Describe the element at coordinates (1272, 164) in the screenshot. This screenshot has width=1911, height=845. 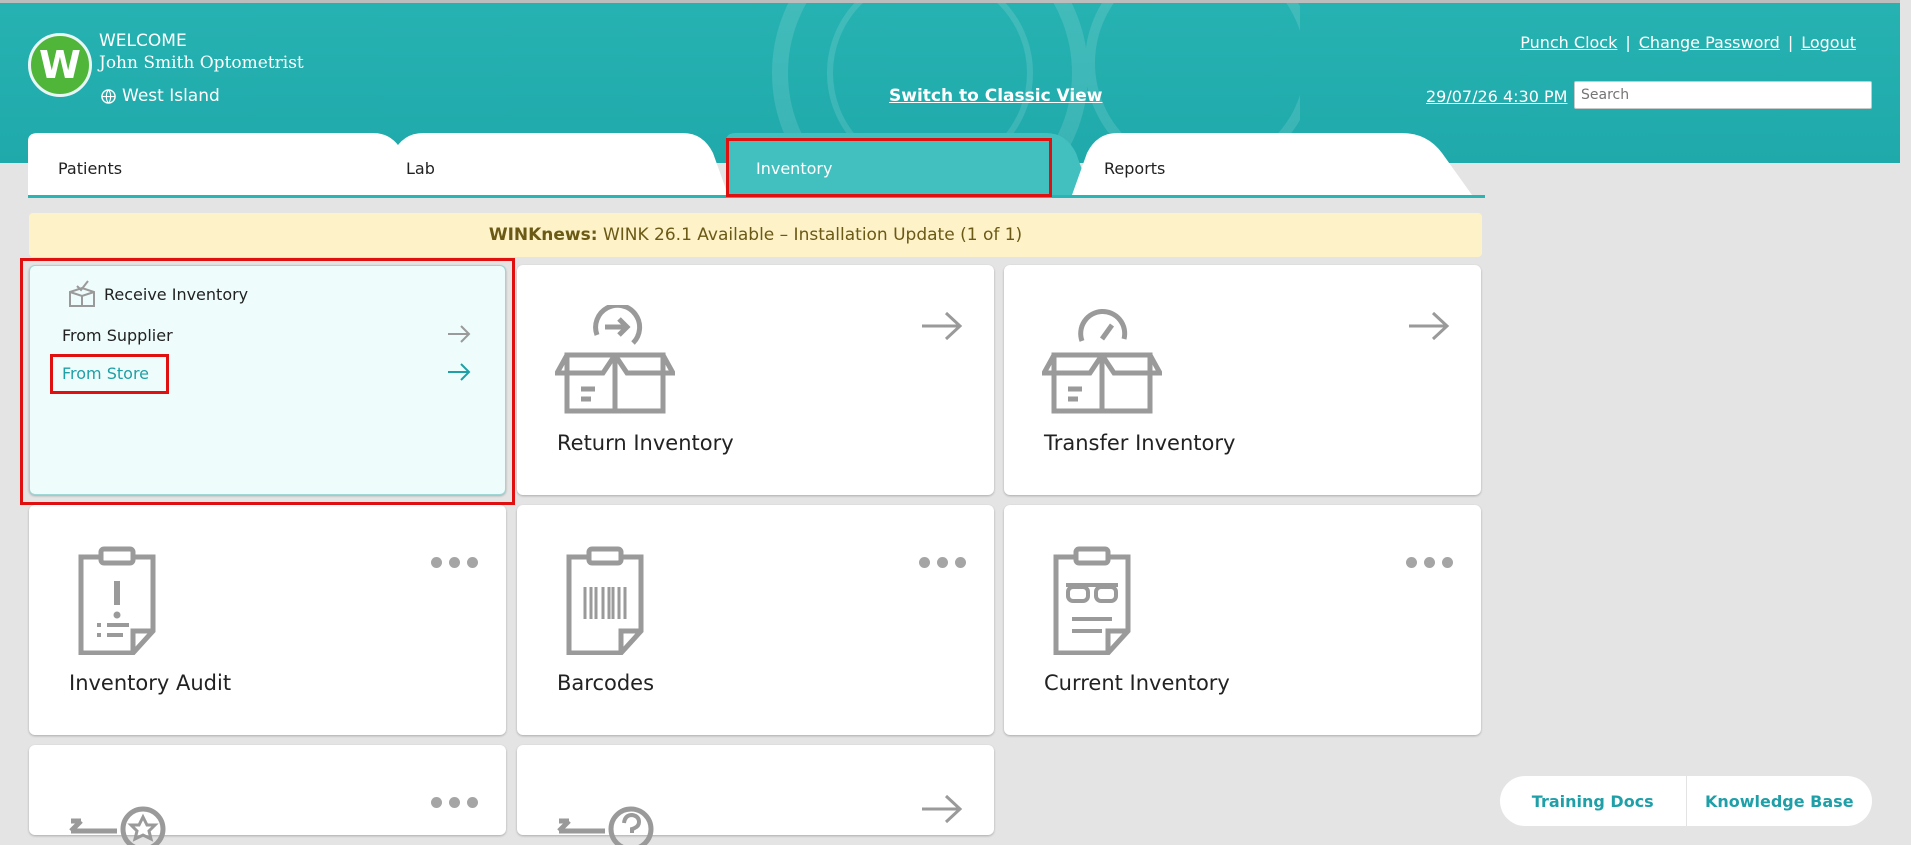
I see `tab-reports: Reports` at that location.